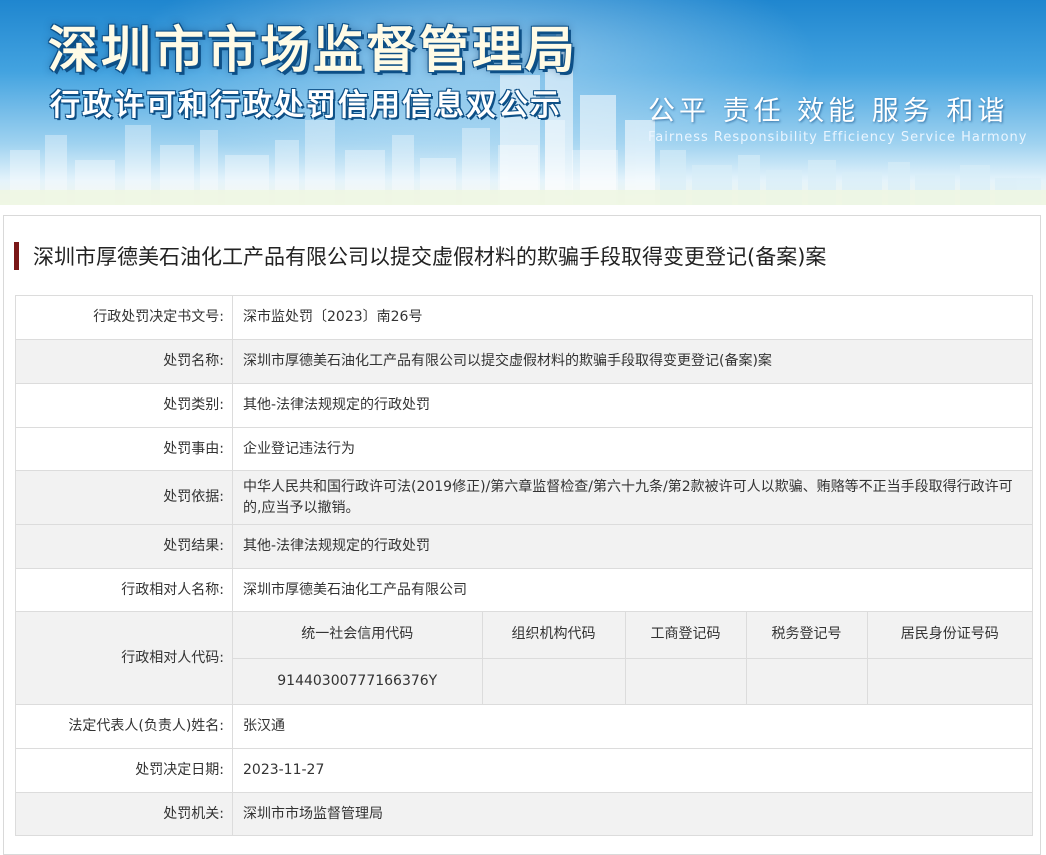  What do you see at coordinates (124, 405) in the screenshot?
I see `row-label: 处罚类别:` at bounding box center [124, 405].